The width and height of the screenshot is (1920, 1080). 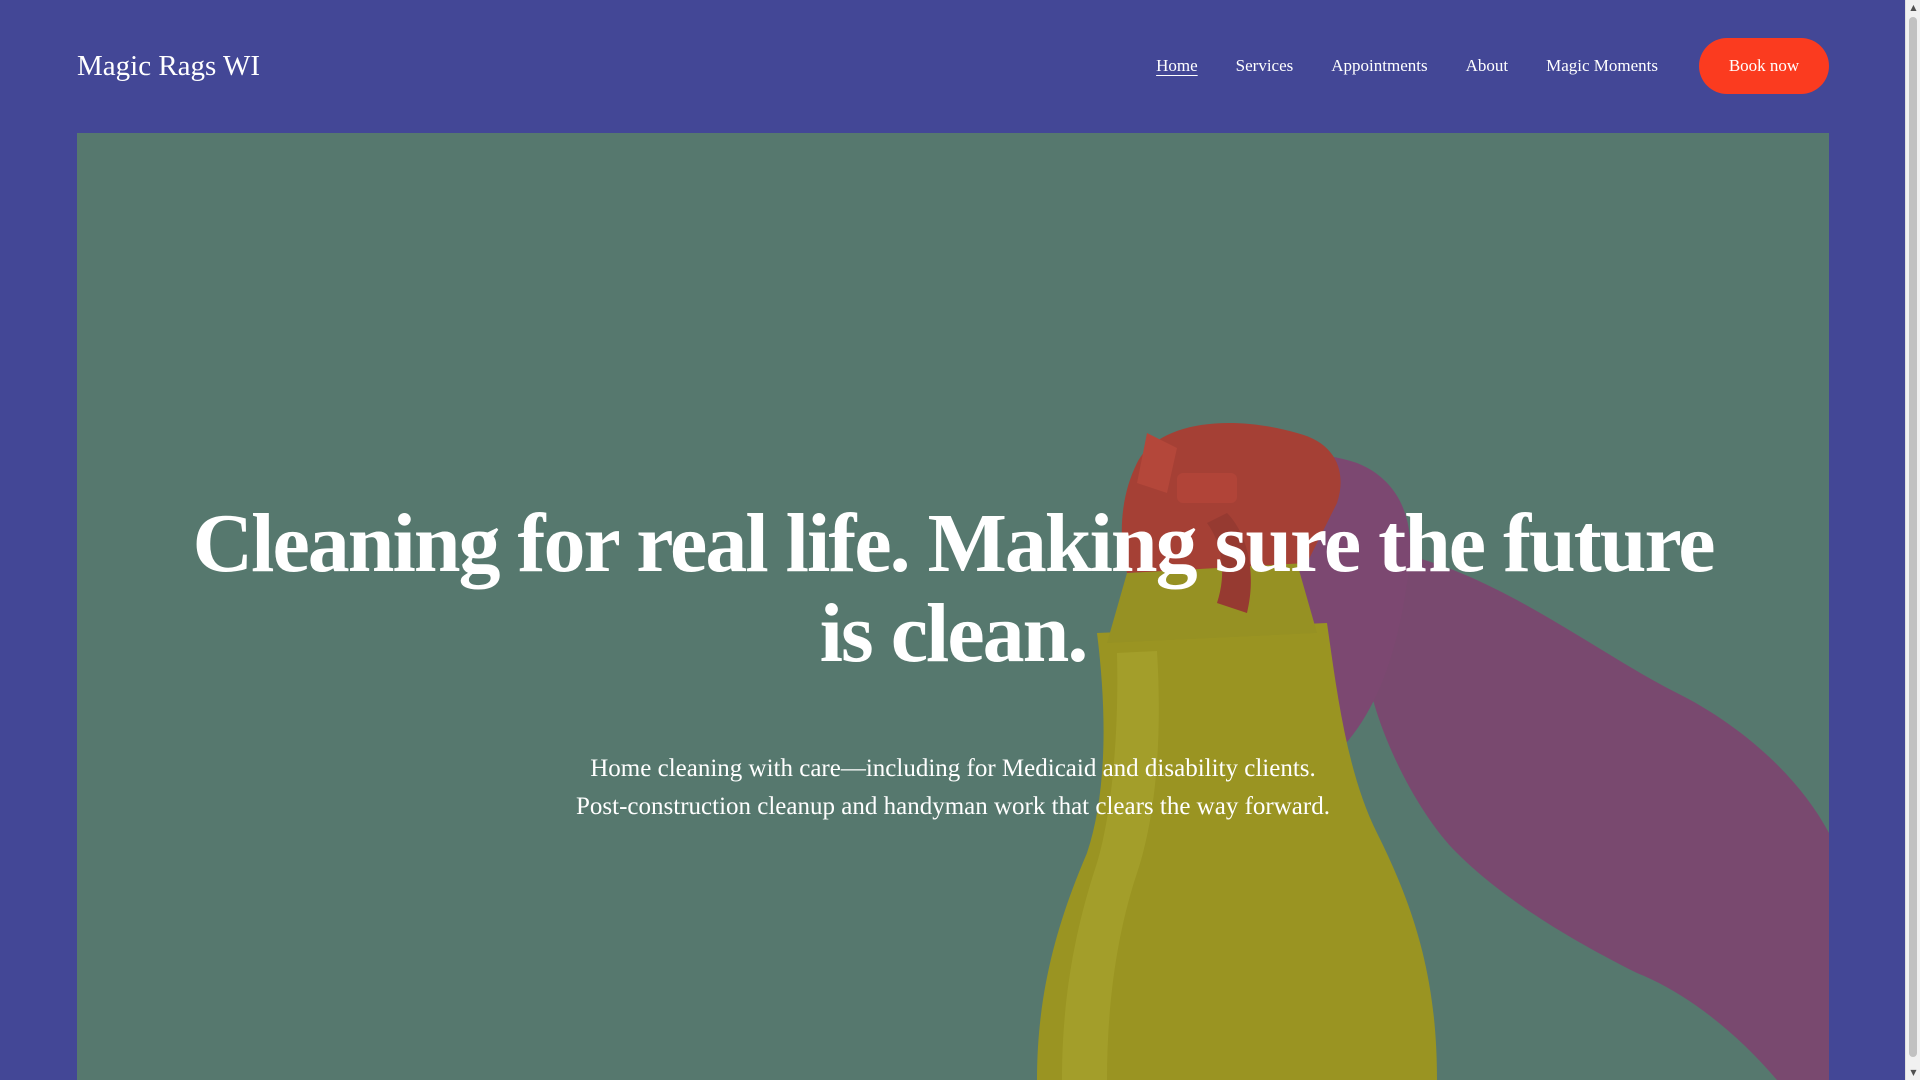 I want to click on scroll-up-arrow-icon: ▲, so click(x=1913, y=7).